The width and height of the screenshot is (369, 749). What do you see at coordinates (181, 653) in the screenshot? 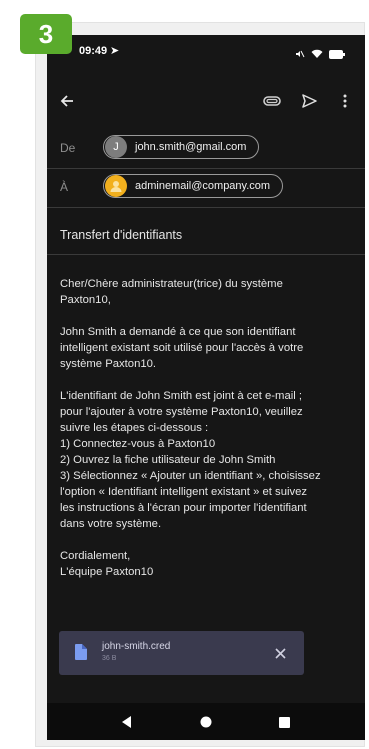
I see `attachment-card: john-smith.cred 36 B` at bounding box center [181, 653].